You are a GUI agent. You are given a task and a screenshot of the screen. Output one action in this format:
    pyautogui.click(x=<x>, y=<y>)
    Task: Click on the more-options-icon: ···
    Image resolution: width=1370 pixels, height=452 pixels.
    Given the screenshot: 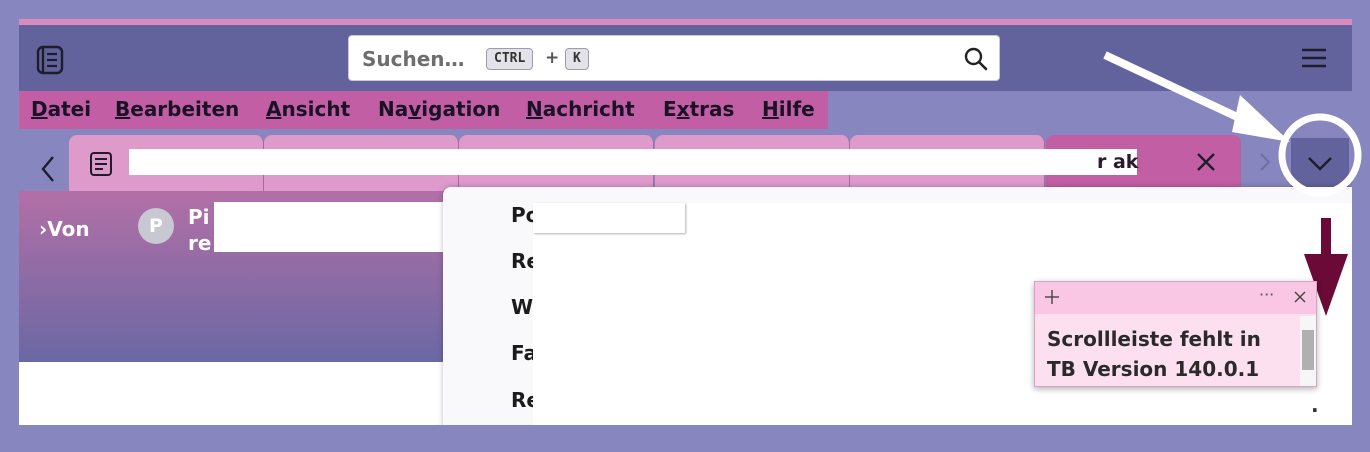 What is the action you would take?
    pyautogui.click(x=1266, y=294)
    